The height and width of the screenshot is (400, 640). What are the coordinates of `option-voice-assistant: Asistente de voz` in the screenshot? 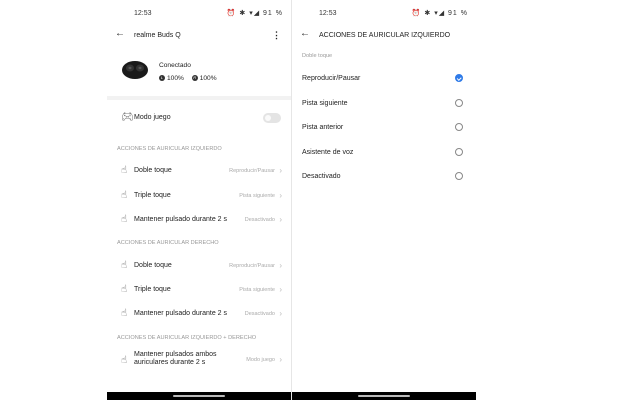 It's located at (384, 153).